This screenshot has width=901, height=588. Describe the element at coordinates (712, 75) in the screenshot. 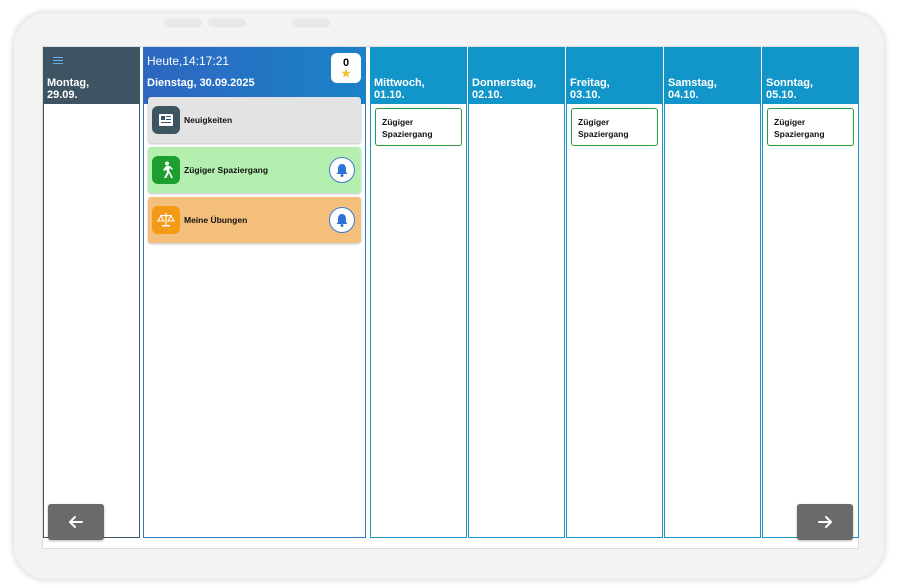

I see `day-header: Samstag, 04.10.` at that location.